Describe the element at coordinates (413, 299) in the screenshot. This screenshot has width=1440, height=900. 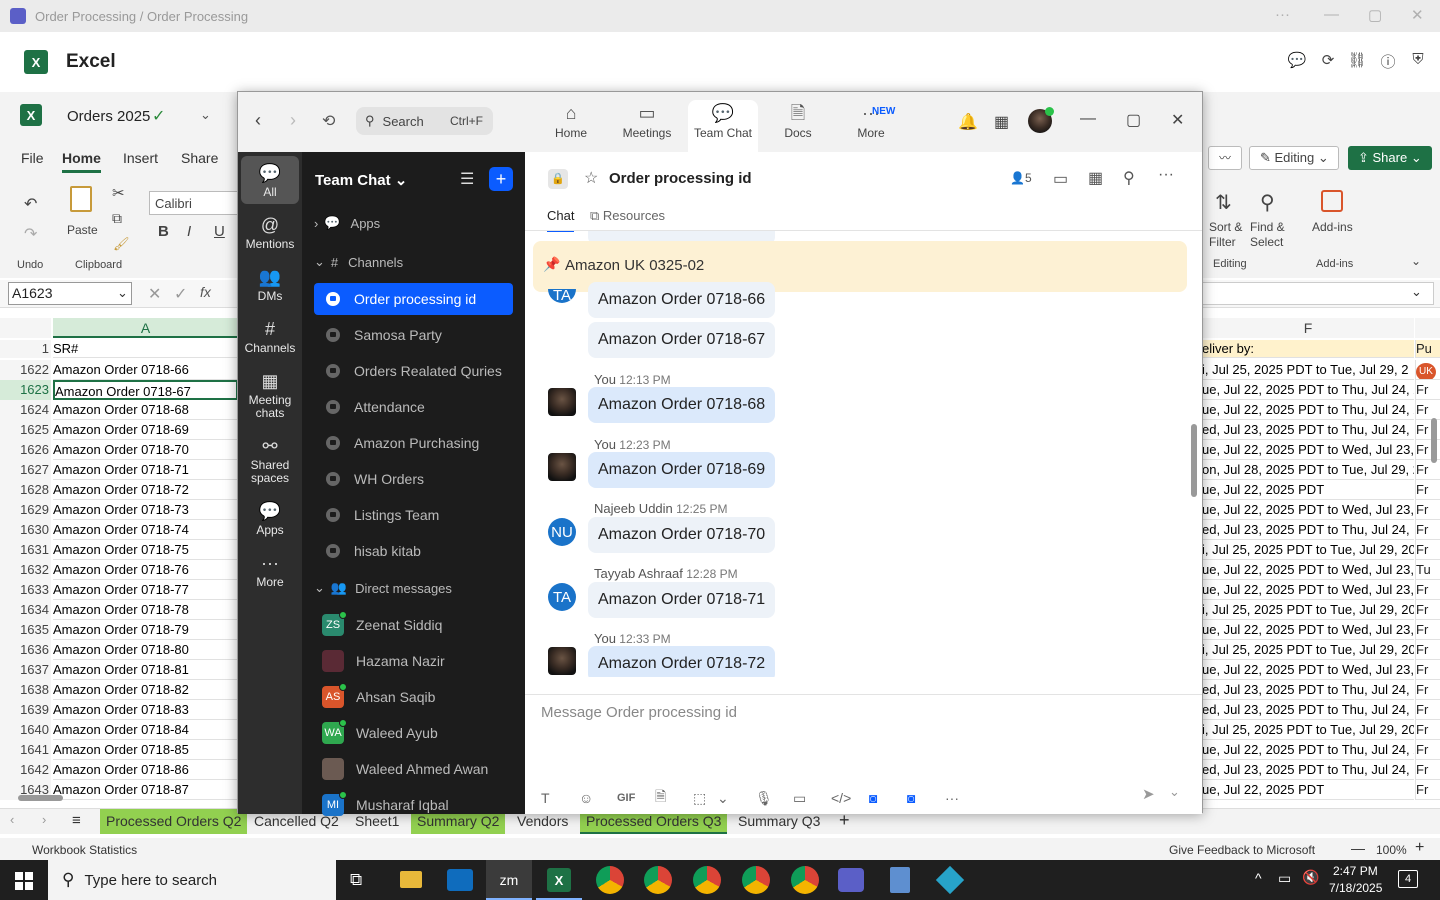
I see `channel-item: Order processing id` at that location.